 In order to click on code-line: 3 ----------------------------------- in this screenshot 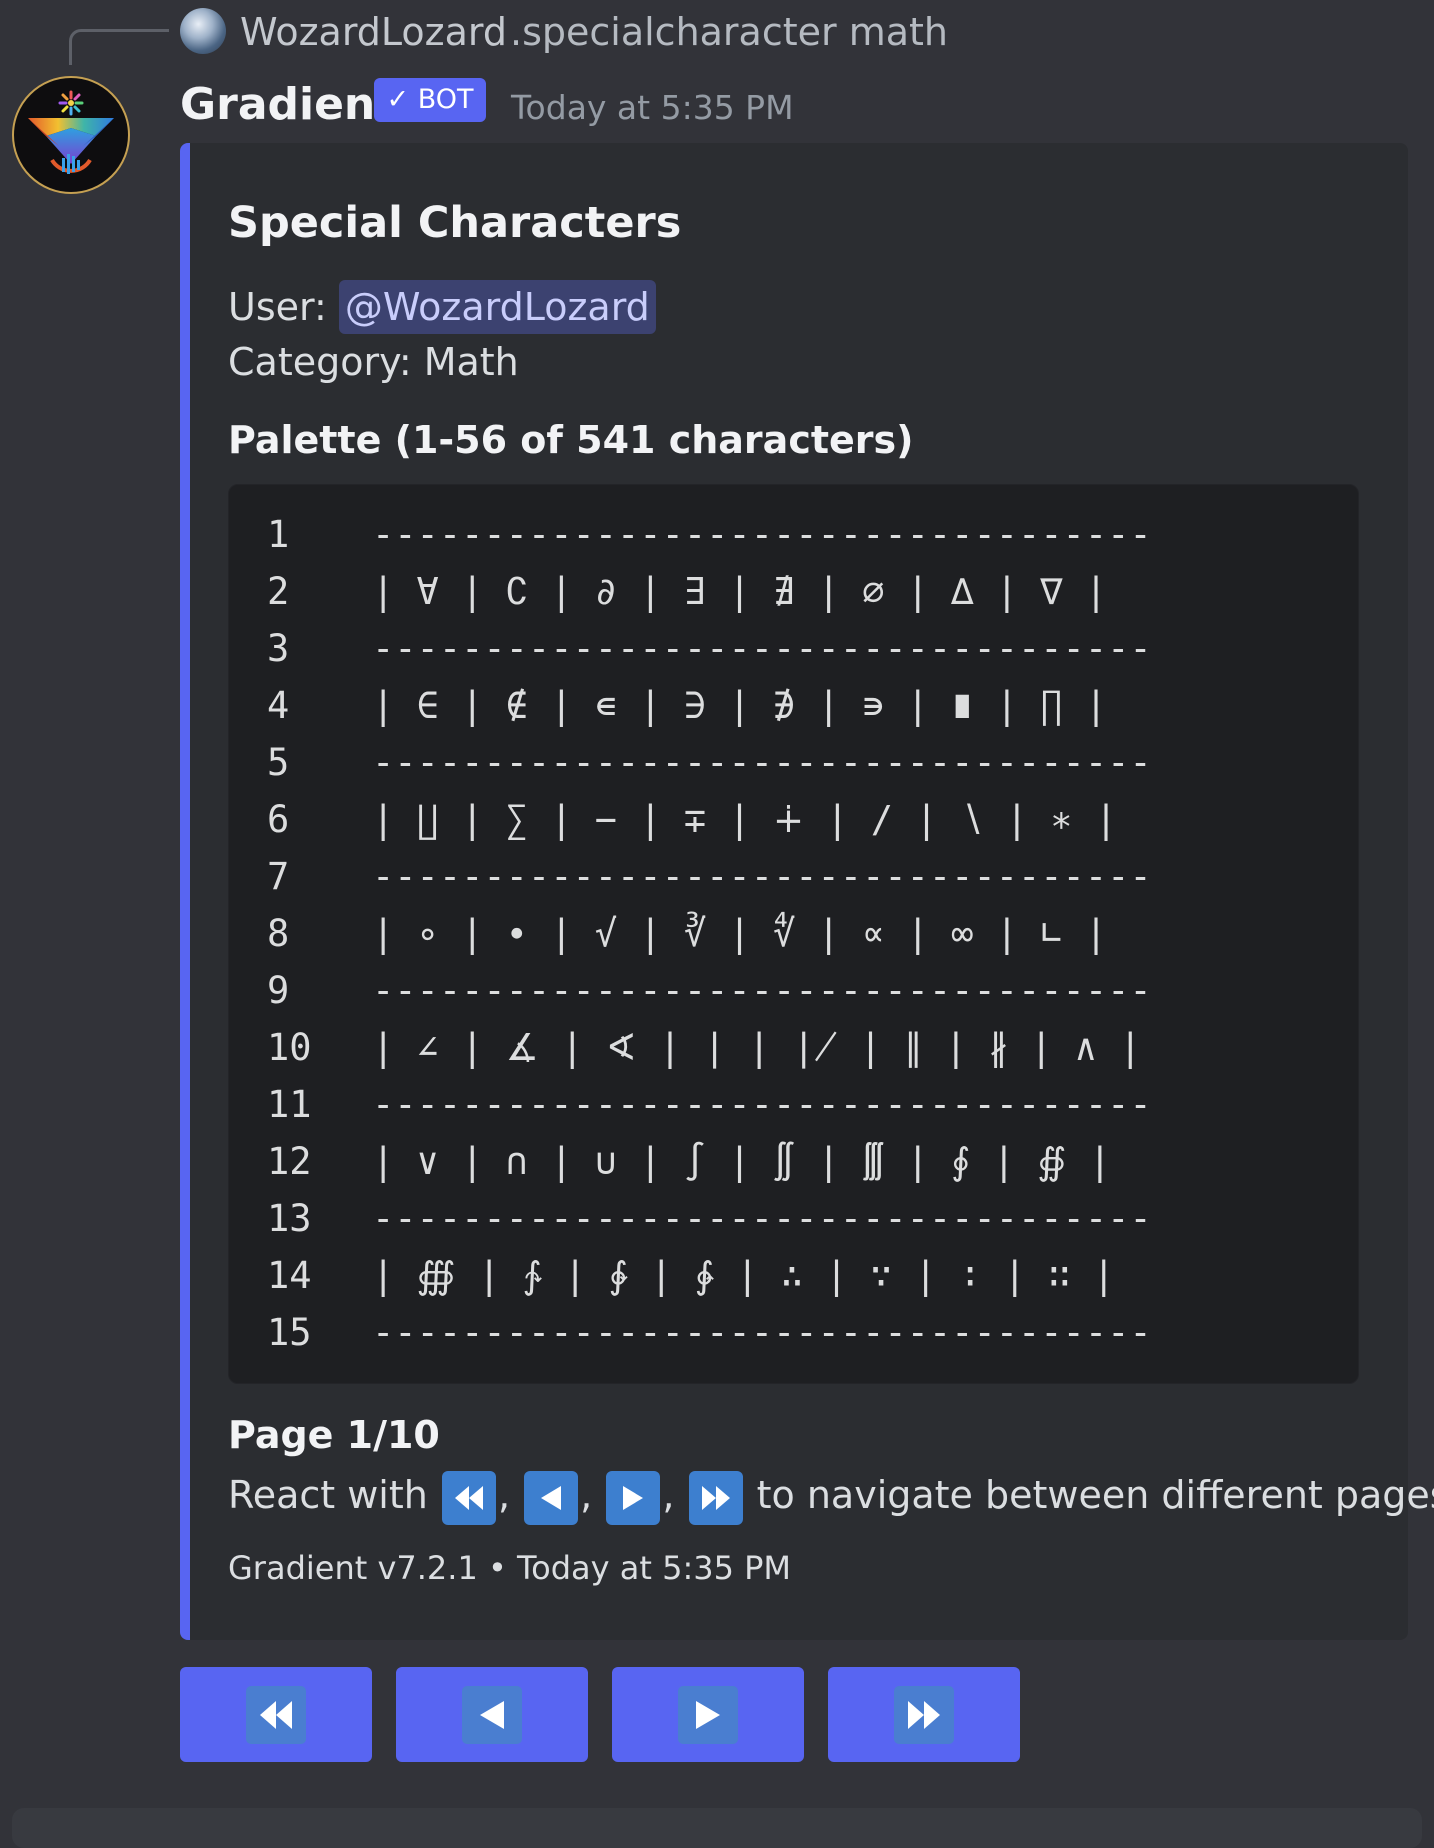, I will do `click(807, 649)`.